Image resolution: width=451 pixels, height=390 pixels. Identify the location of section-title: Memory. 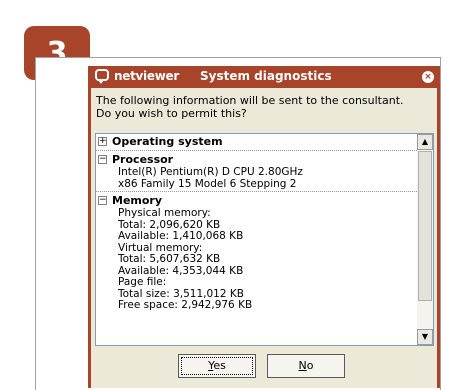
(137, 200).